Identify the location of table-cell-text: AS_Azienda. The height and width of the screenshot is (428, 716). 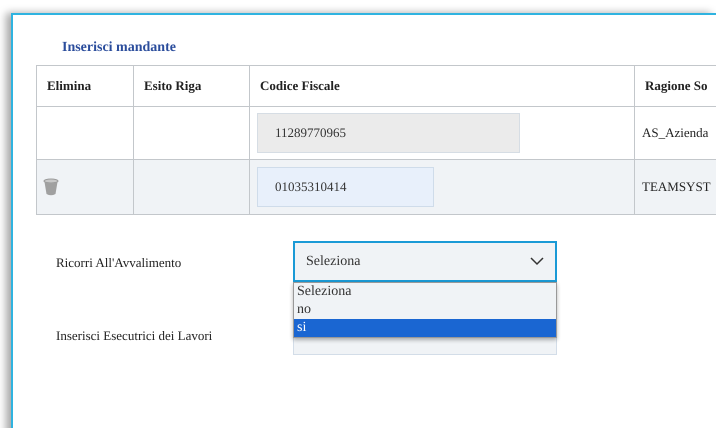
(675, 133).